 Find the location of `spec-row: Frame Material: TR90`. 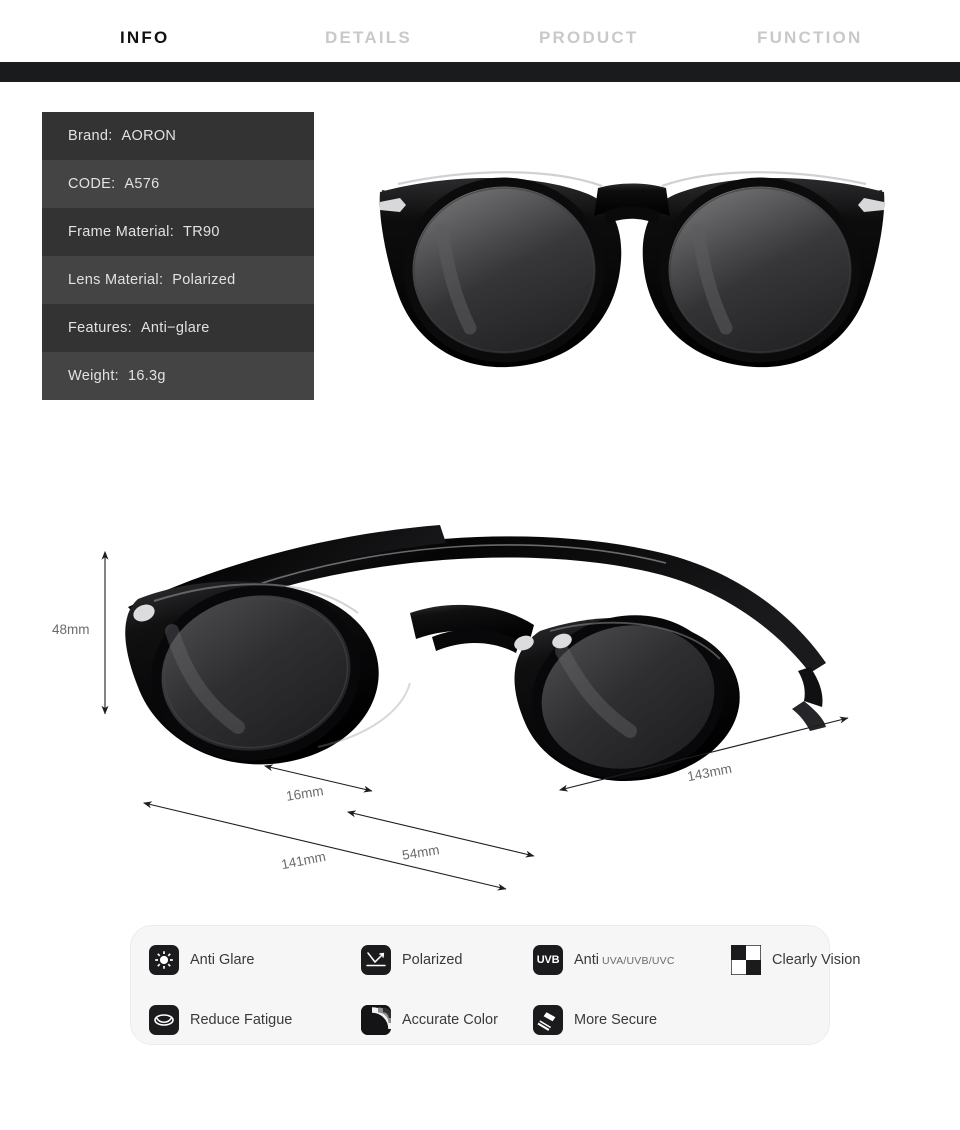

spec-row: Frame Material: TR90 is located at coordinates (178, 232).